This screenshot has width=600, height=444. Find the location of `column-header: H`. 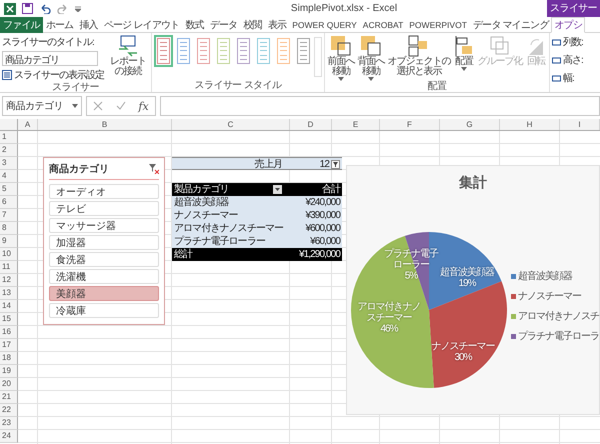

column-header: H is located at coordinates (530, 124).